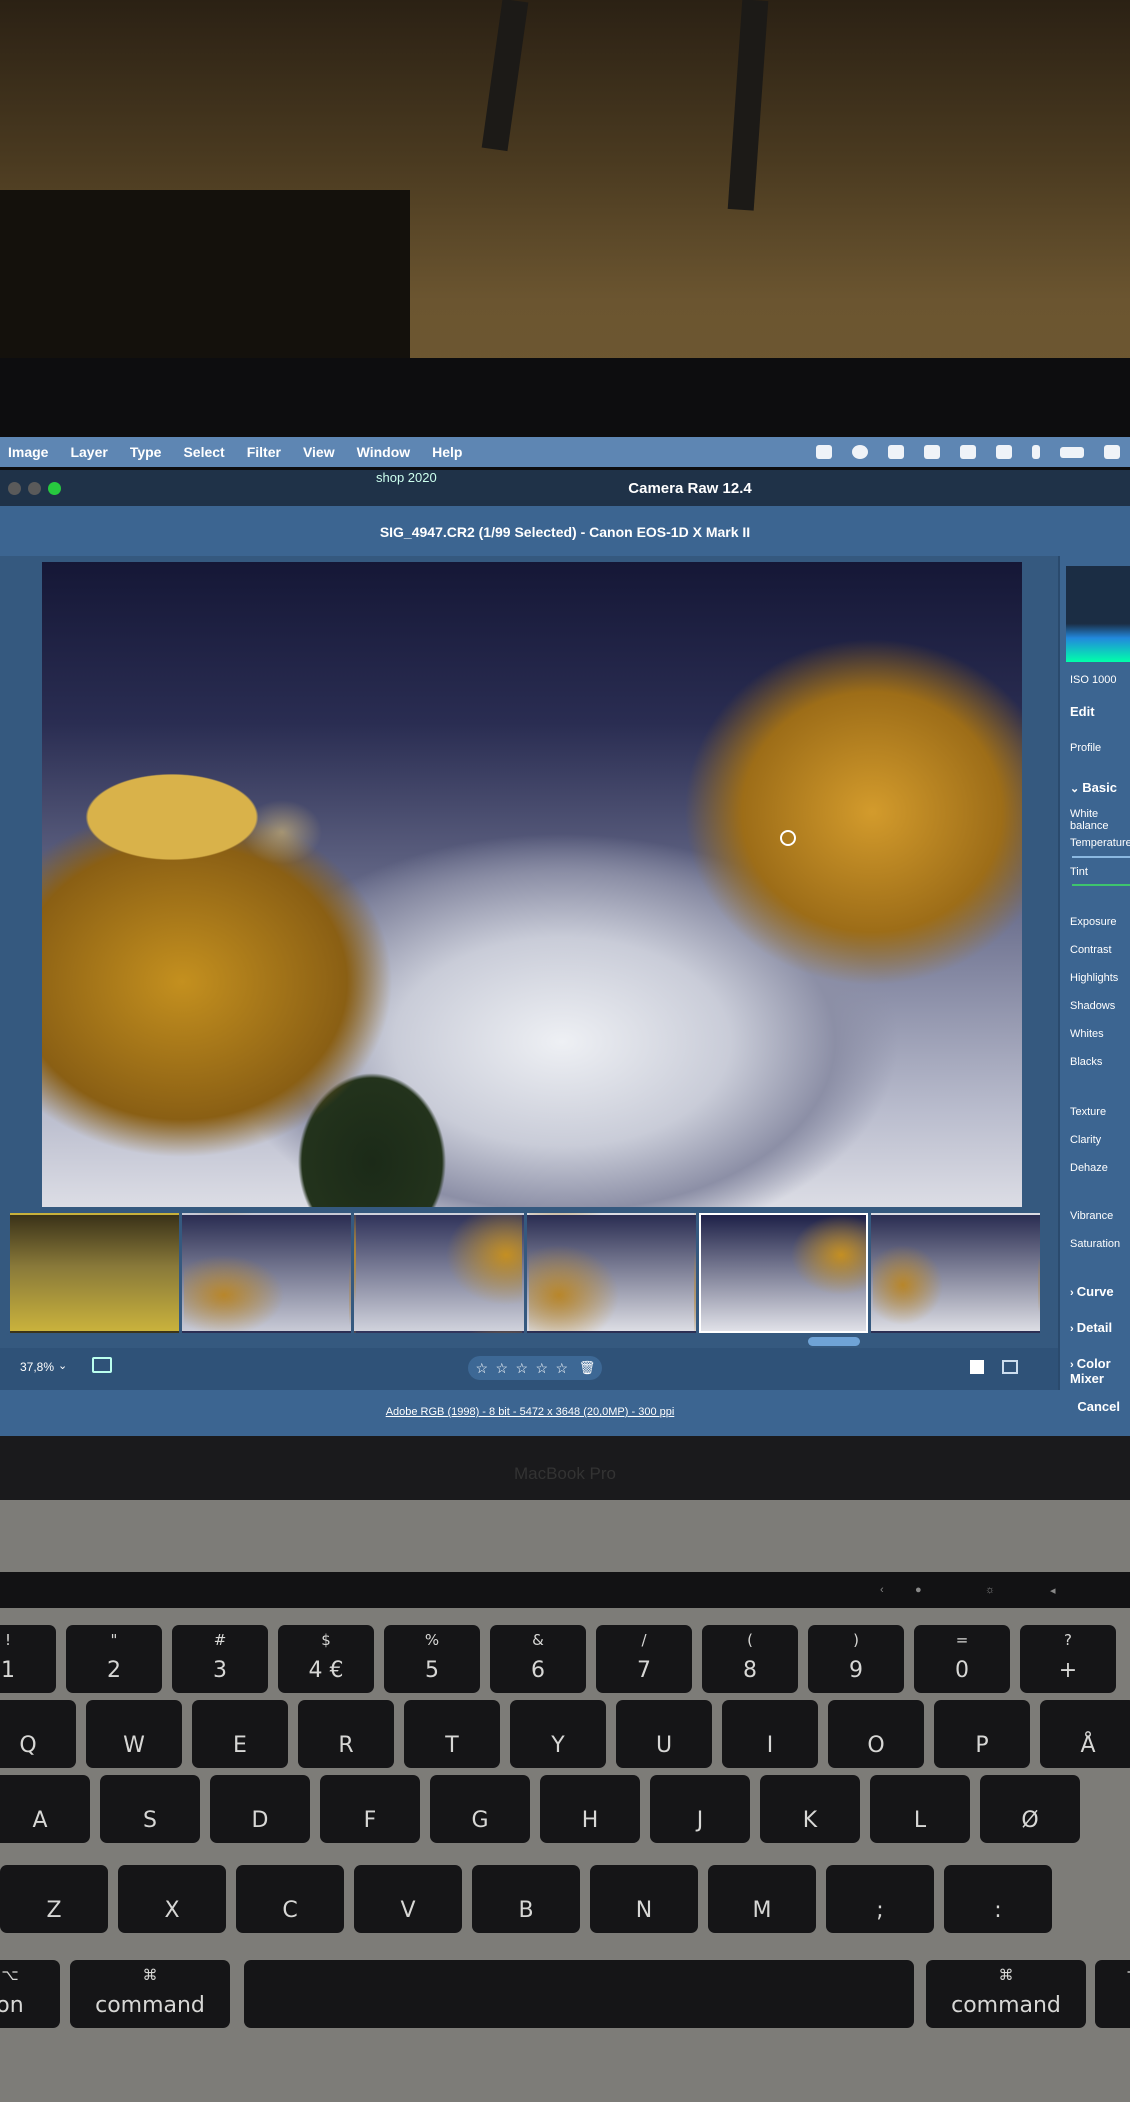  What do you see at coordinates (526, 1899) in the screenshot?
I see `key-b: B` at bounding box center [526, 1899].